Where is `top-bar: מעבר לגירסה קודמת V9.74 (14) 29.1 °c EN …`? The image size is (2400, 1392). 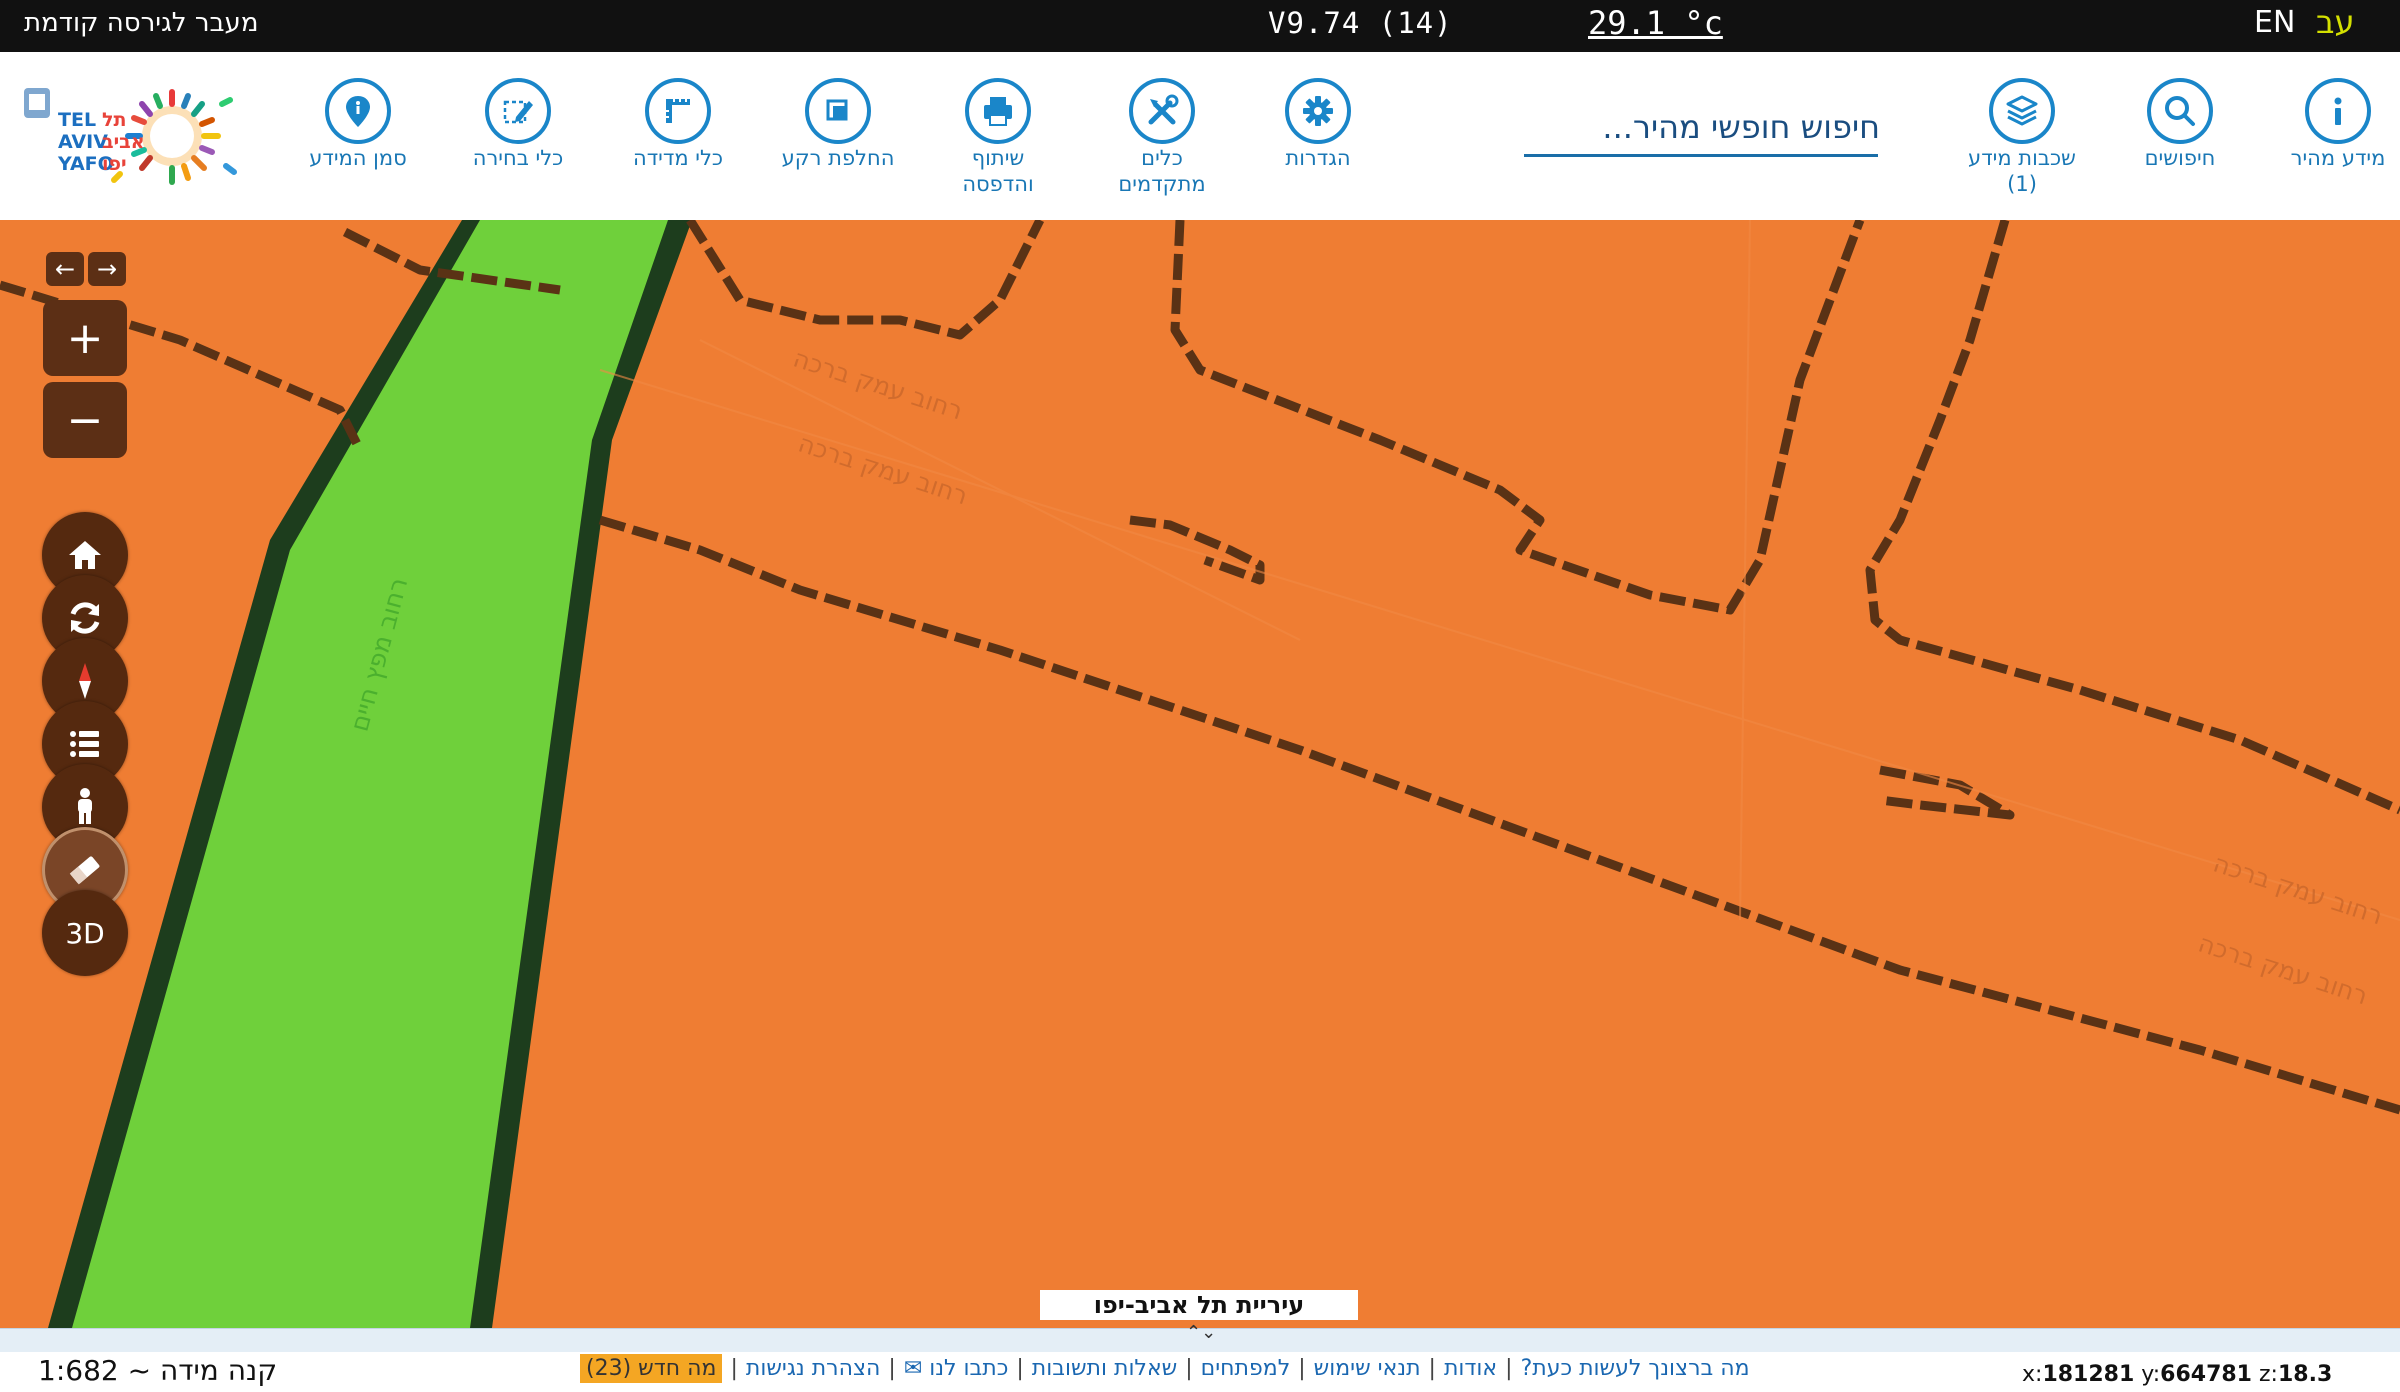 top-bar: מעבר לגירסה קודמת V9.74 (14) 29.1 °c EN … is located at coordinates (1200, 26).